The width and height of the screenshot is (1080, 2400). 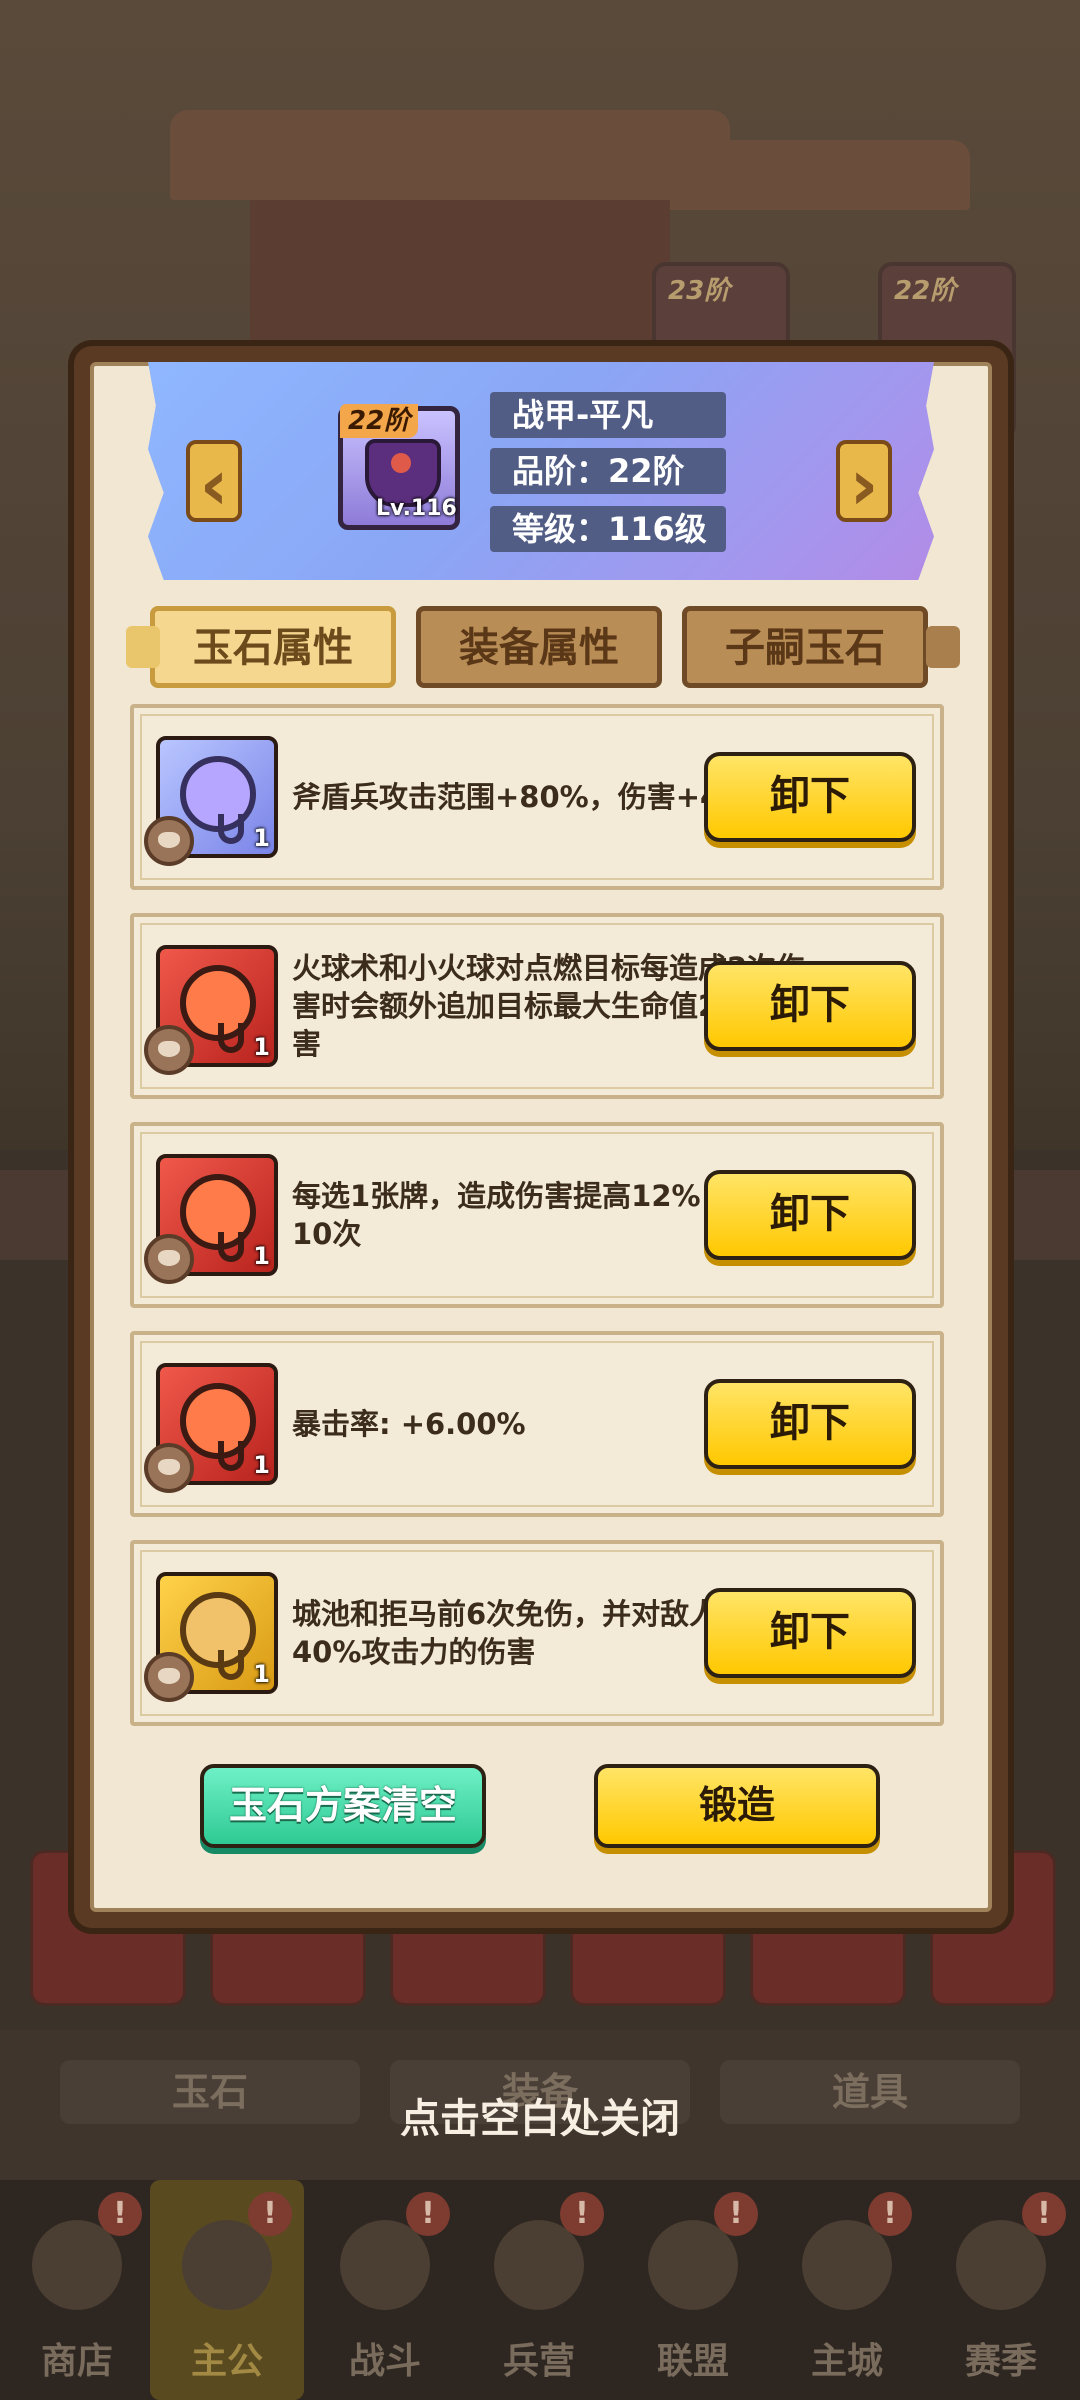 I want to click on equipment-name: 战甲-平凡, so click(x=608, y=415).